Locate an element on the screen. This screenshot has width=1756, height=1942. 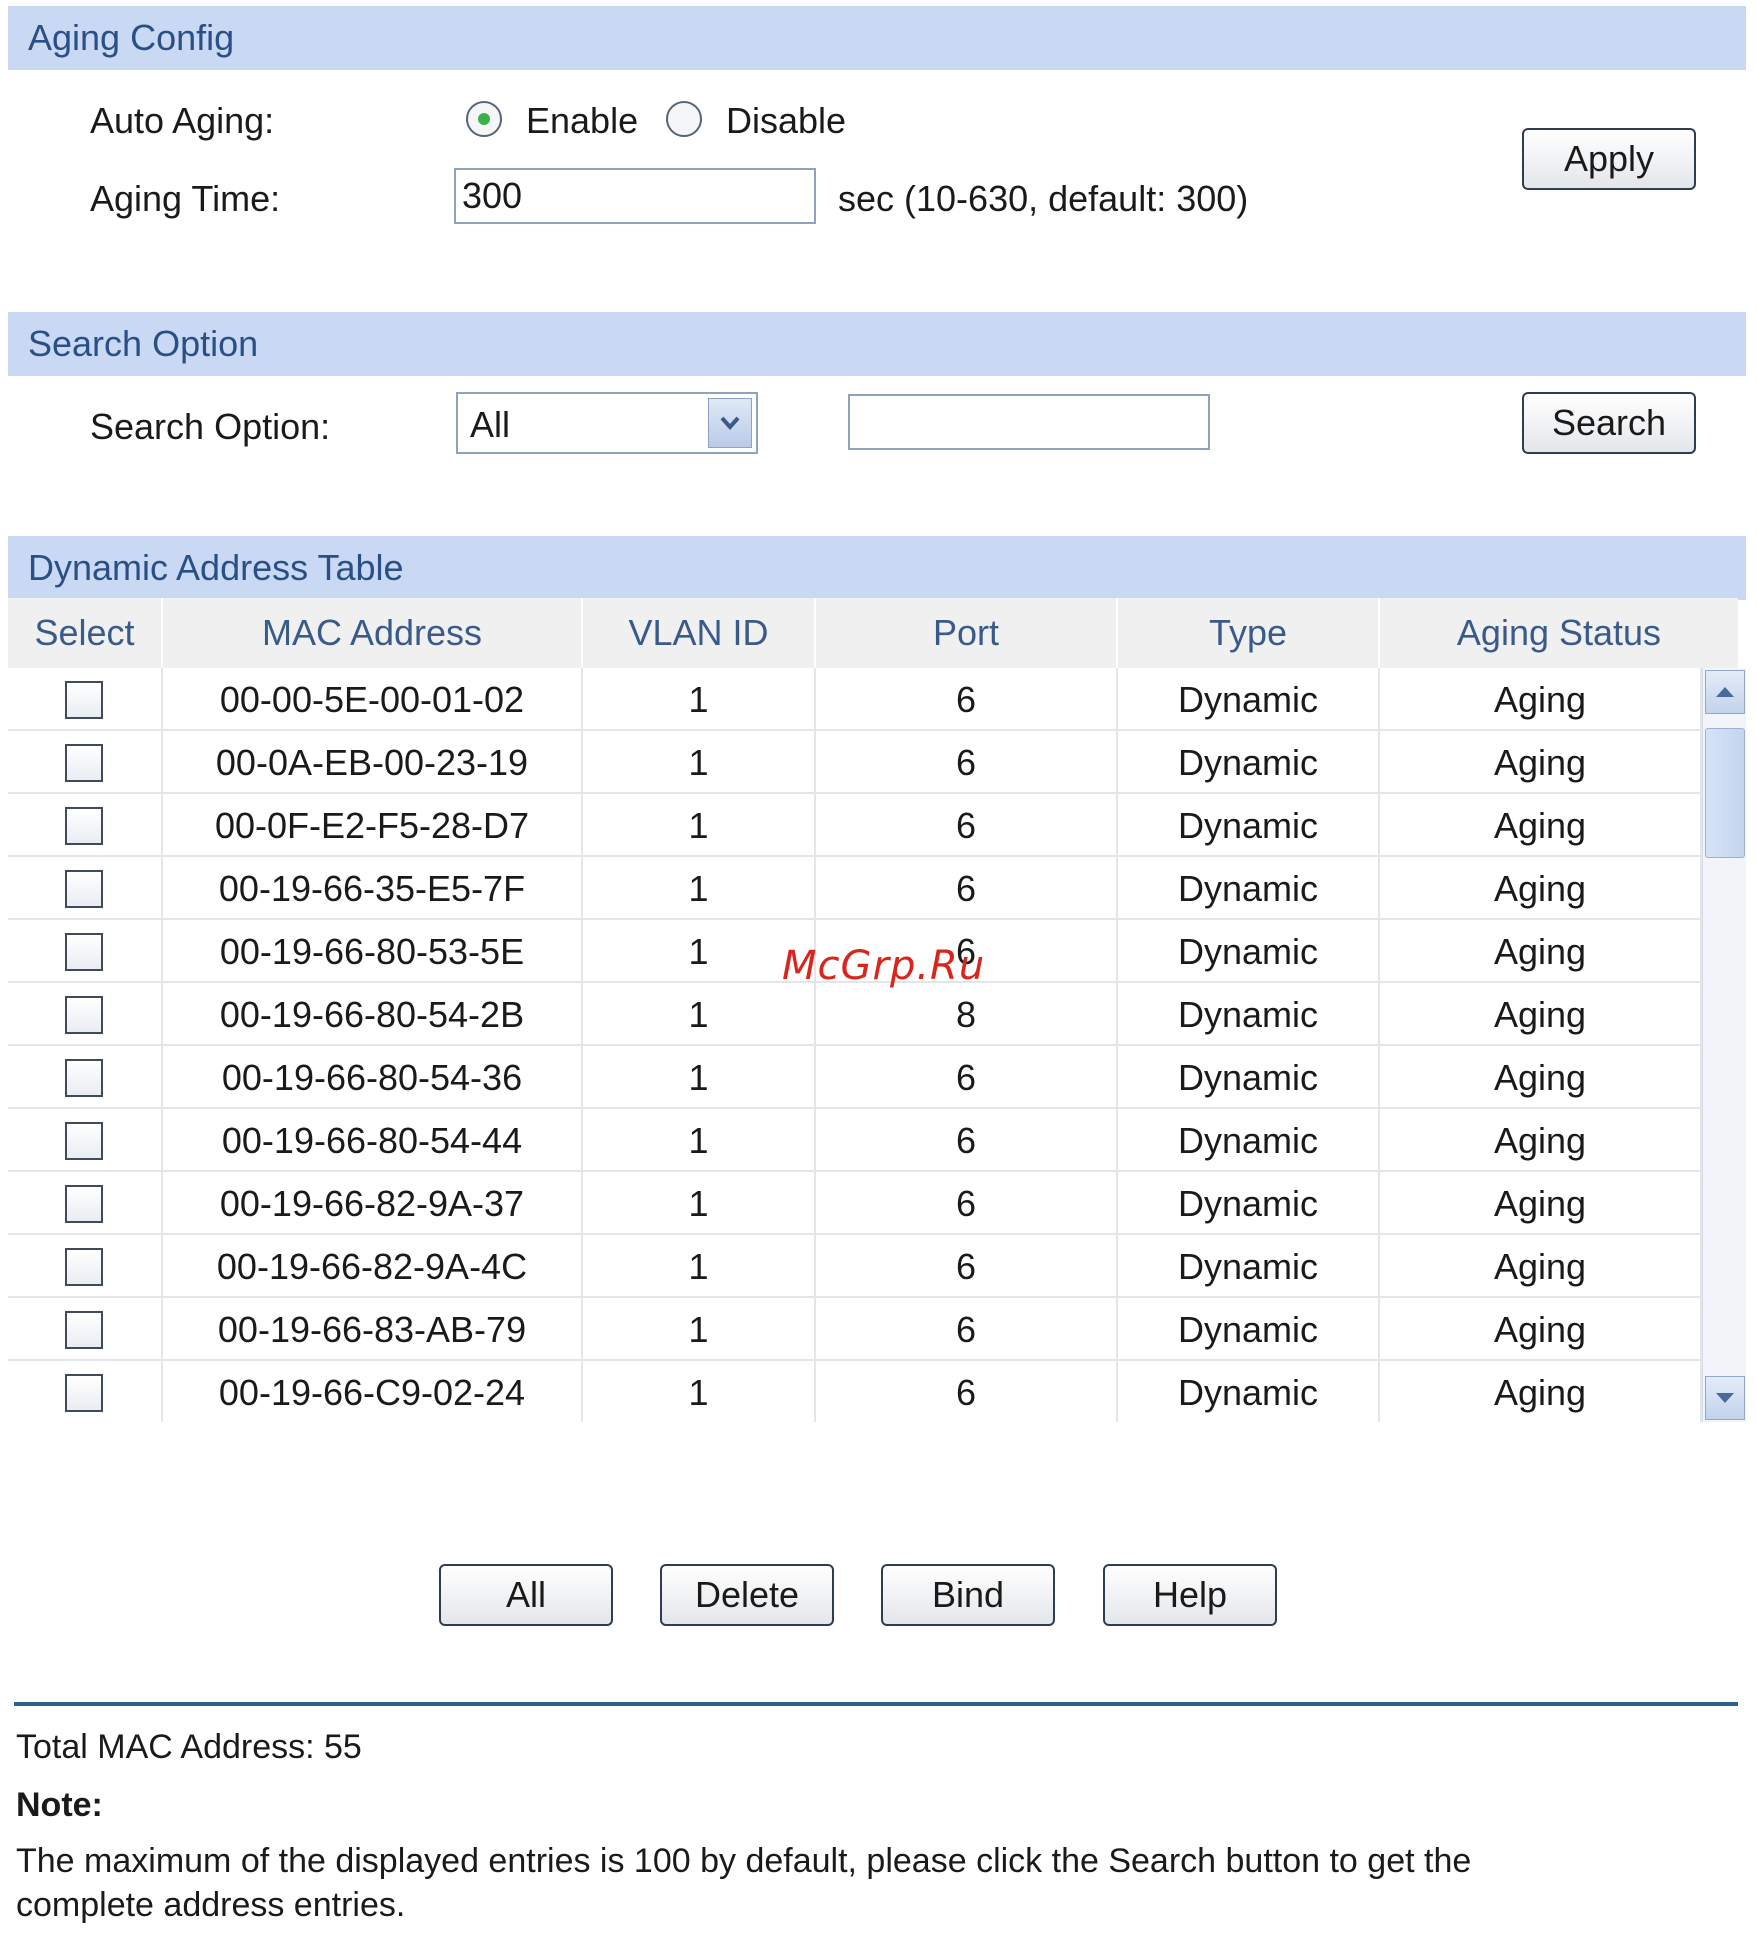
row-mac-address: 00-19-66-82-9A-37 is located at coordinates (373, 1203).